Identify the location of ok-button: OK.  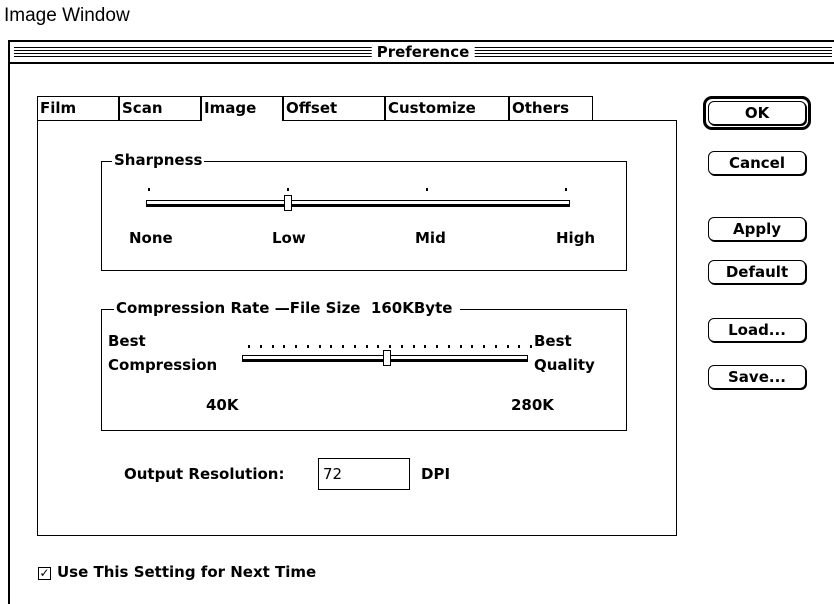
(757, 113).